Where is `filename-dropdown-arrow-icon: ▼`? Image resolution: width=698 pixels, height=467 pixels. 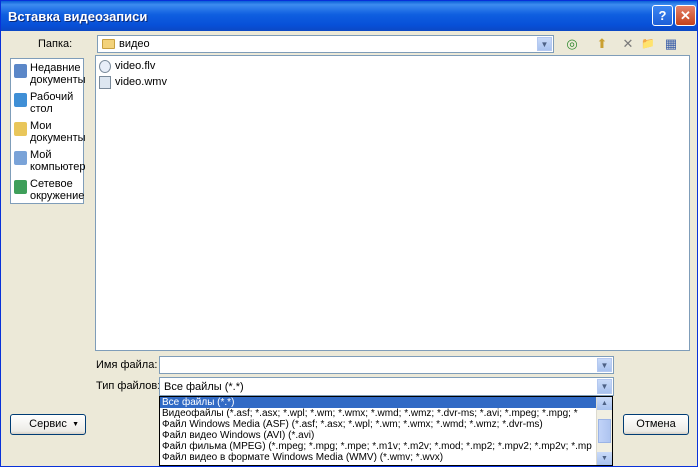 filename-dropdown-arrow-icon: ▼ is located at coordinates (604, 365).